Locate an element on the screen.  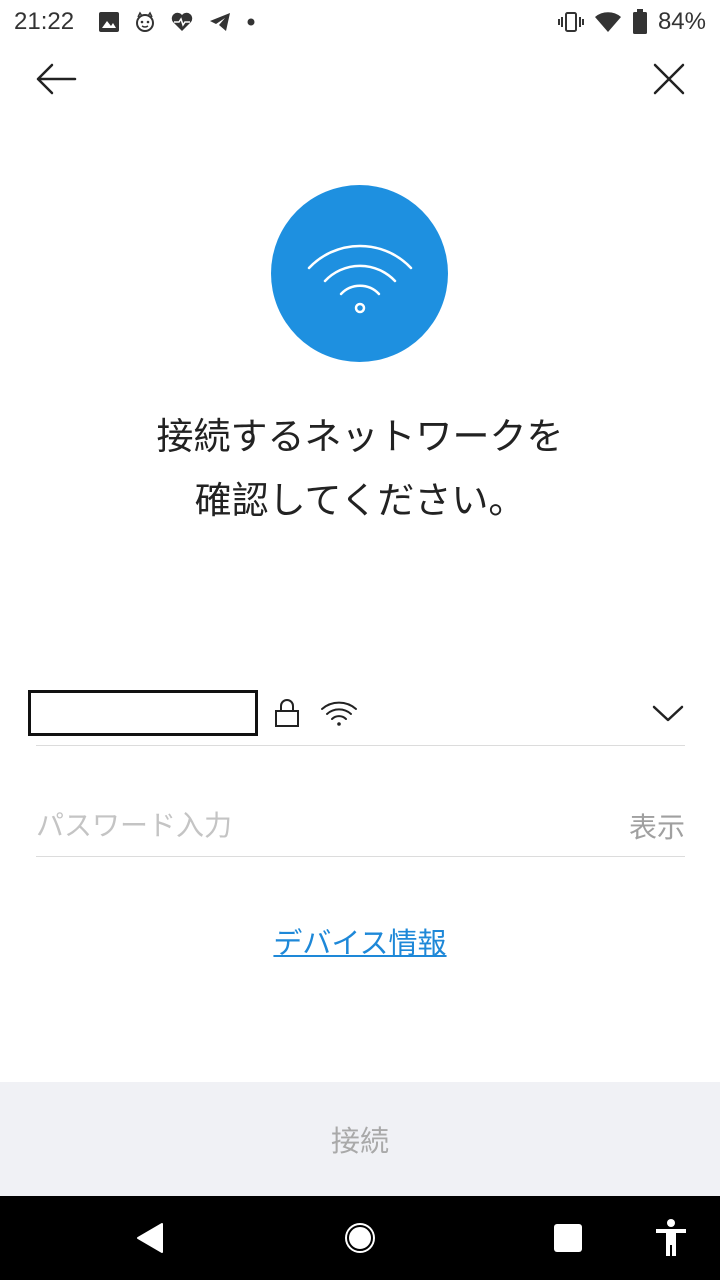
lock-icon is located at coordinates (287, 713).